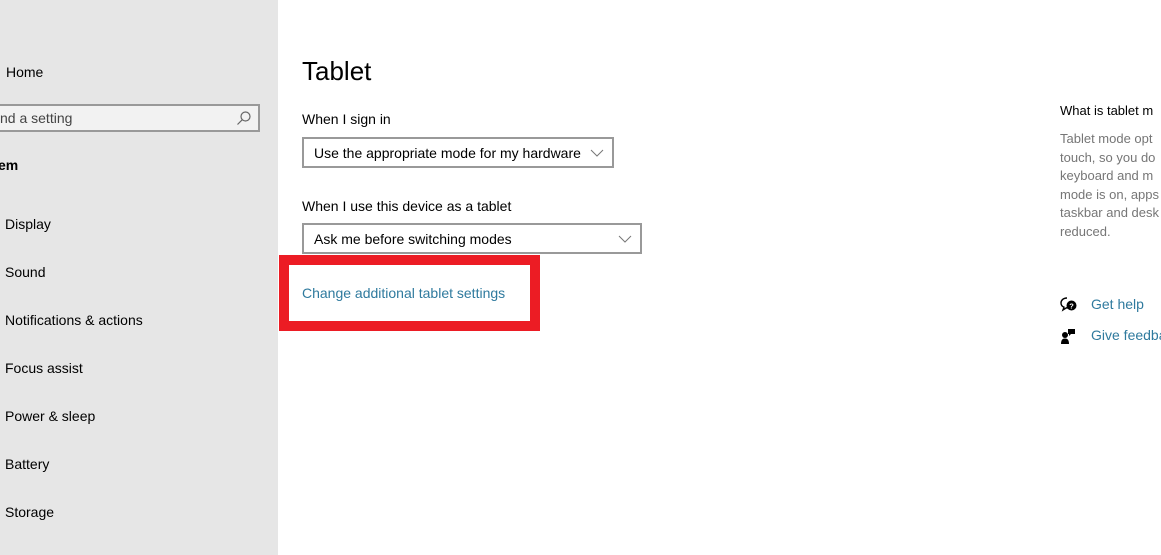  I want to click on search-box, so click(130, 118).